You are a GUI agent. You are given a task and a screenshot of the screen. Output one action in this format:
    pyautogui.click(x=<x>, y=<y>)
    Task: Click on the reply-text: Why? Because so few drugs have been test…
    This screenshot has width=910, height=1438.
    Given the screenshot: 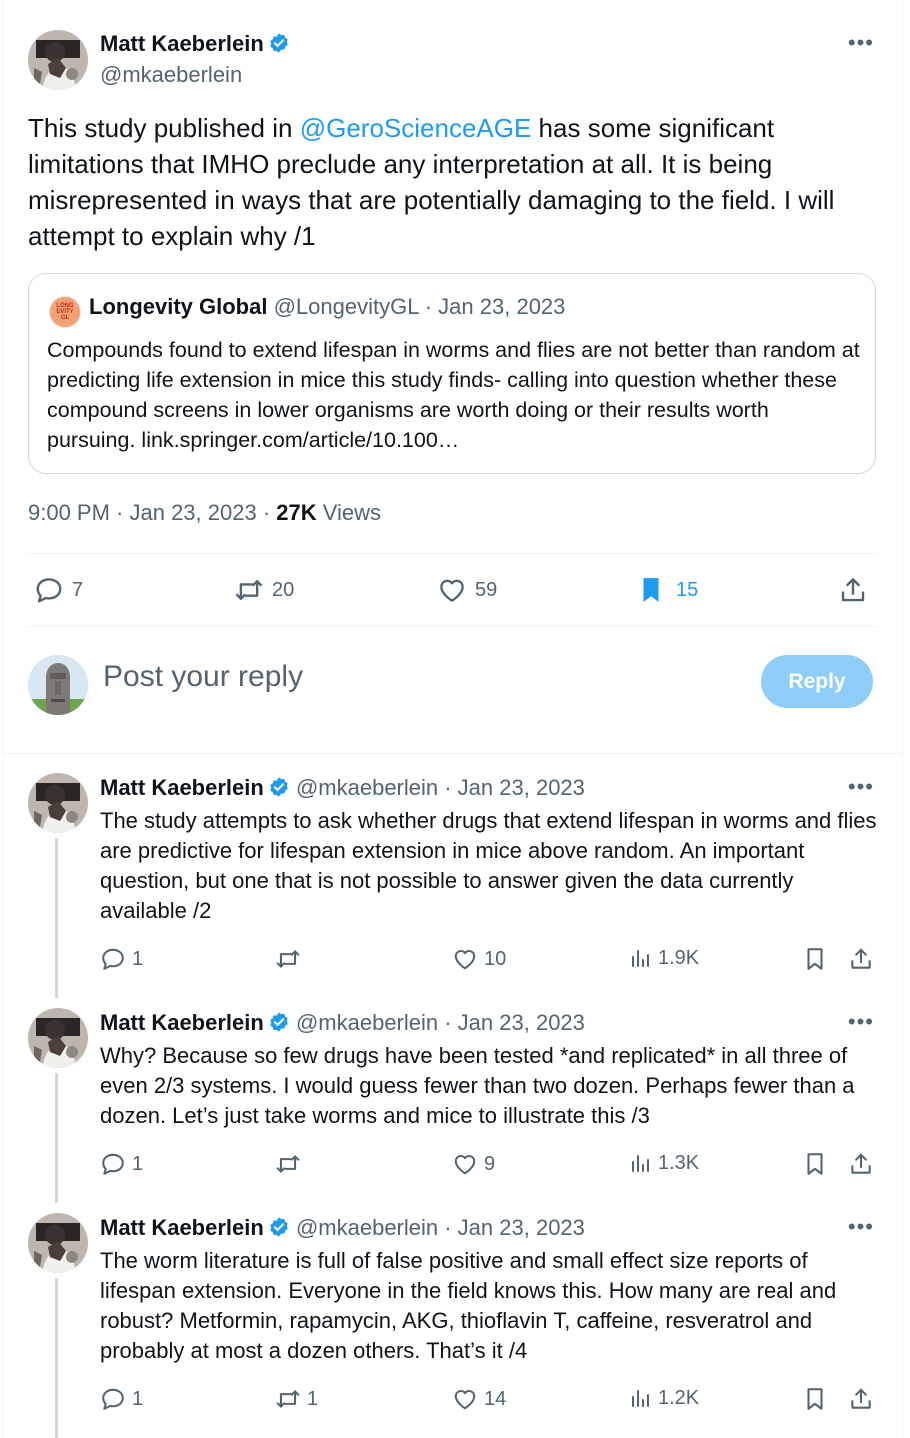 What is the action you would take?
    pyautogui.click(x=477, y=1085)
    